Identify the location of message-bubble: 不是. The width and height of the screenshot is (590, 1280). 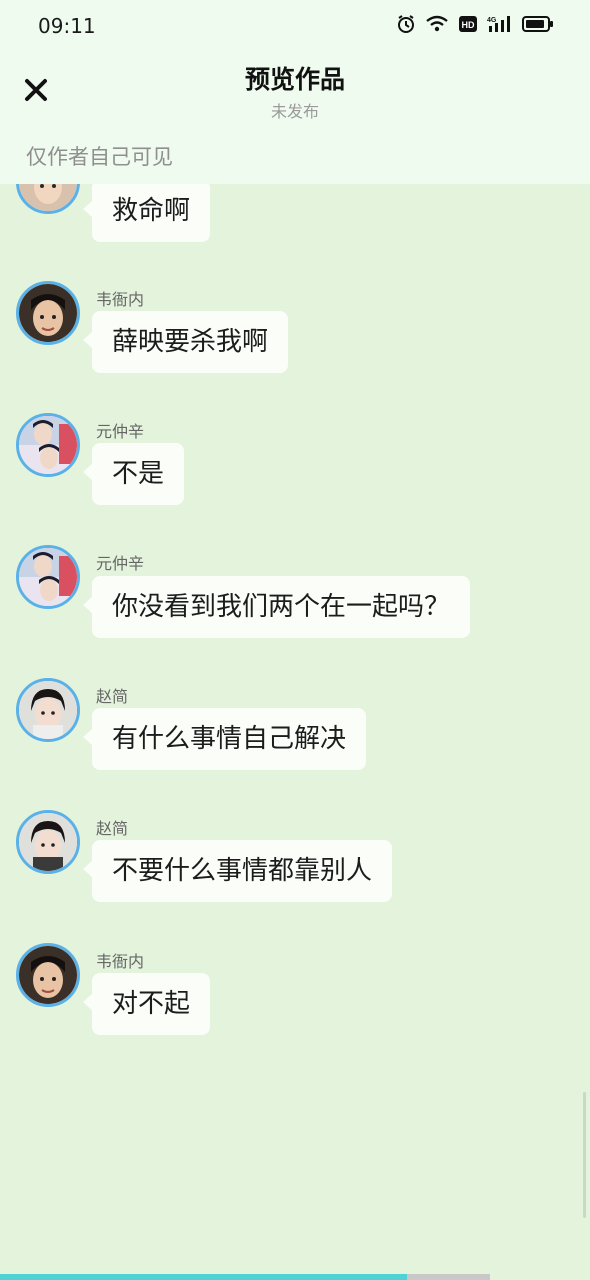
(133, 474).